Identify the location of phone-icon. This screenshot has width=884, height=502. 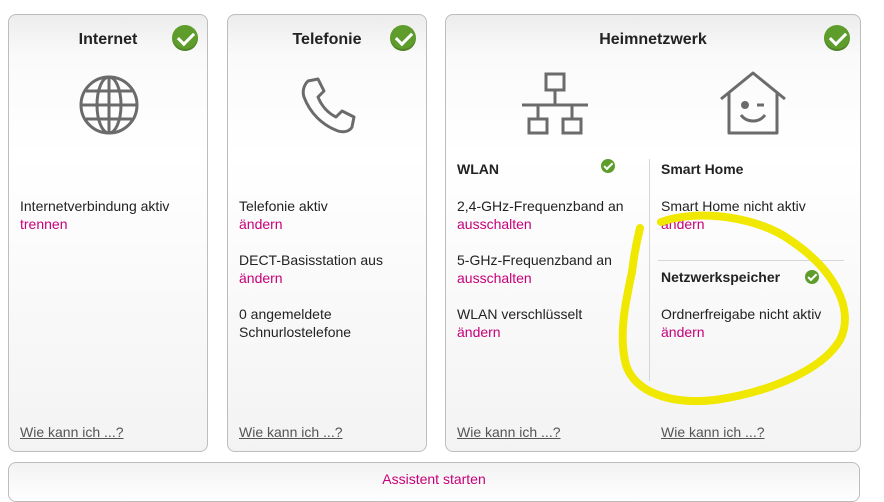
(328, 105).